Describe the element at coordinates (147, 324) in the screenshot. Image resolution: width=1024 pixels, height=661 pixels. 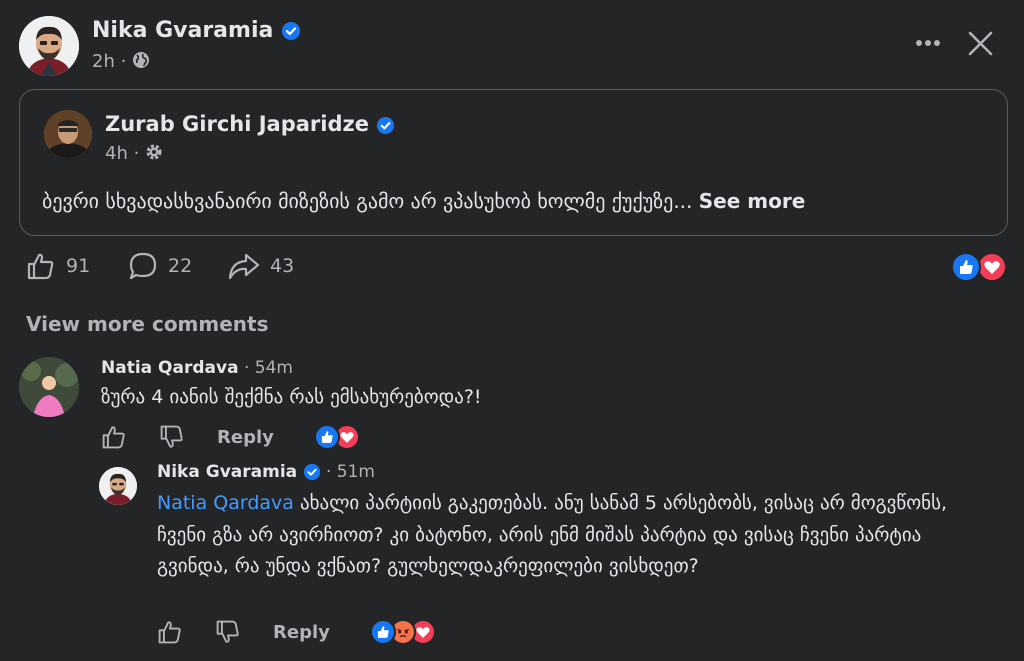
I see `view-more-comments-link: View more comments` at that location.